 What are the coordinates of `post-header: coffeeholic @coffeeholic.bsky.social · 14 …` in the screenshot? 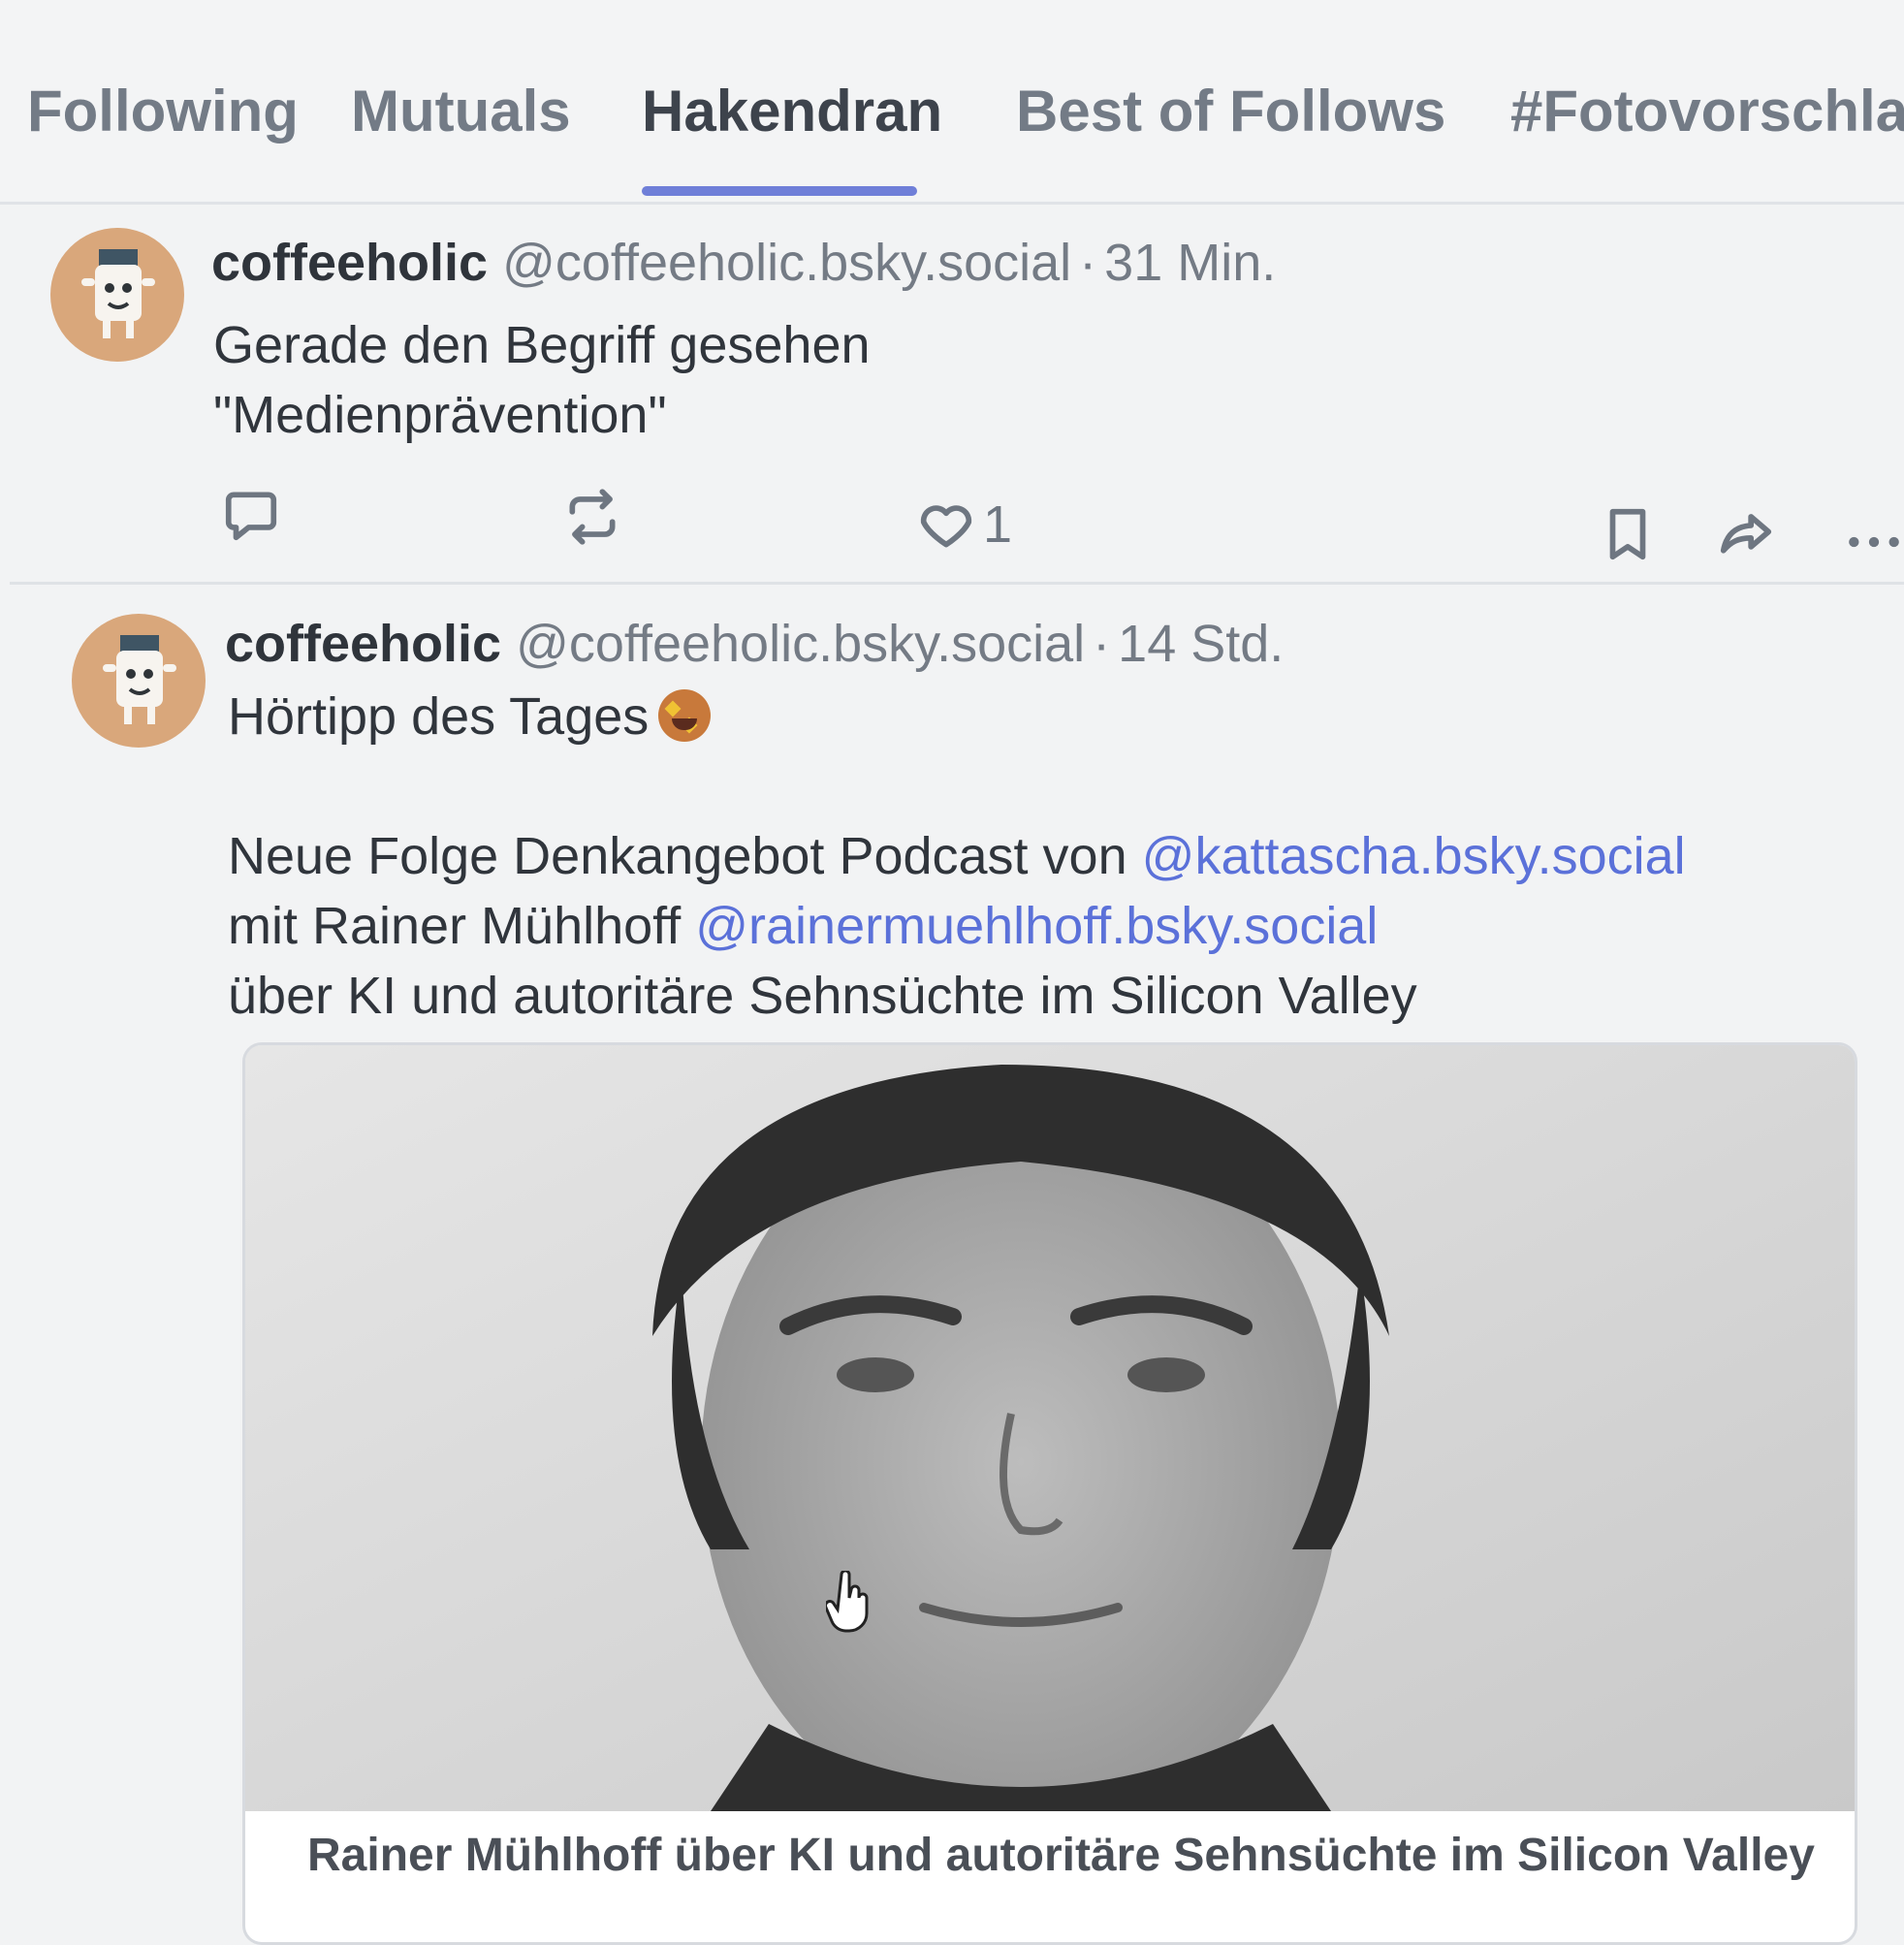 It's located at (755, 644).